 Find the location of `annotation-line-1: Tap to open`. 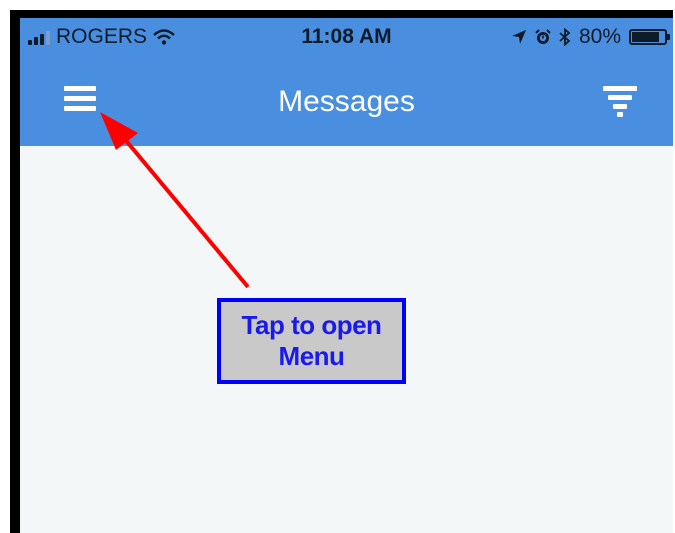

annotation-line-1: Tap to open is located at coordinates (311, 325).